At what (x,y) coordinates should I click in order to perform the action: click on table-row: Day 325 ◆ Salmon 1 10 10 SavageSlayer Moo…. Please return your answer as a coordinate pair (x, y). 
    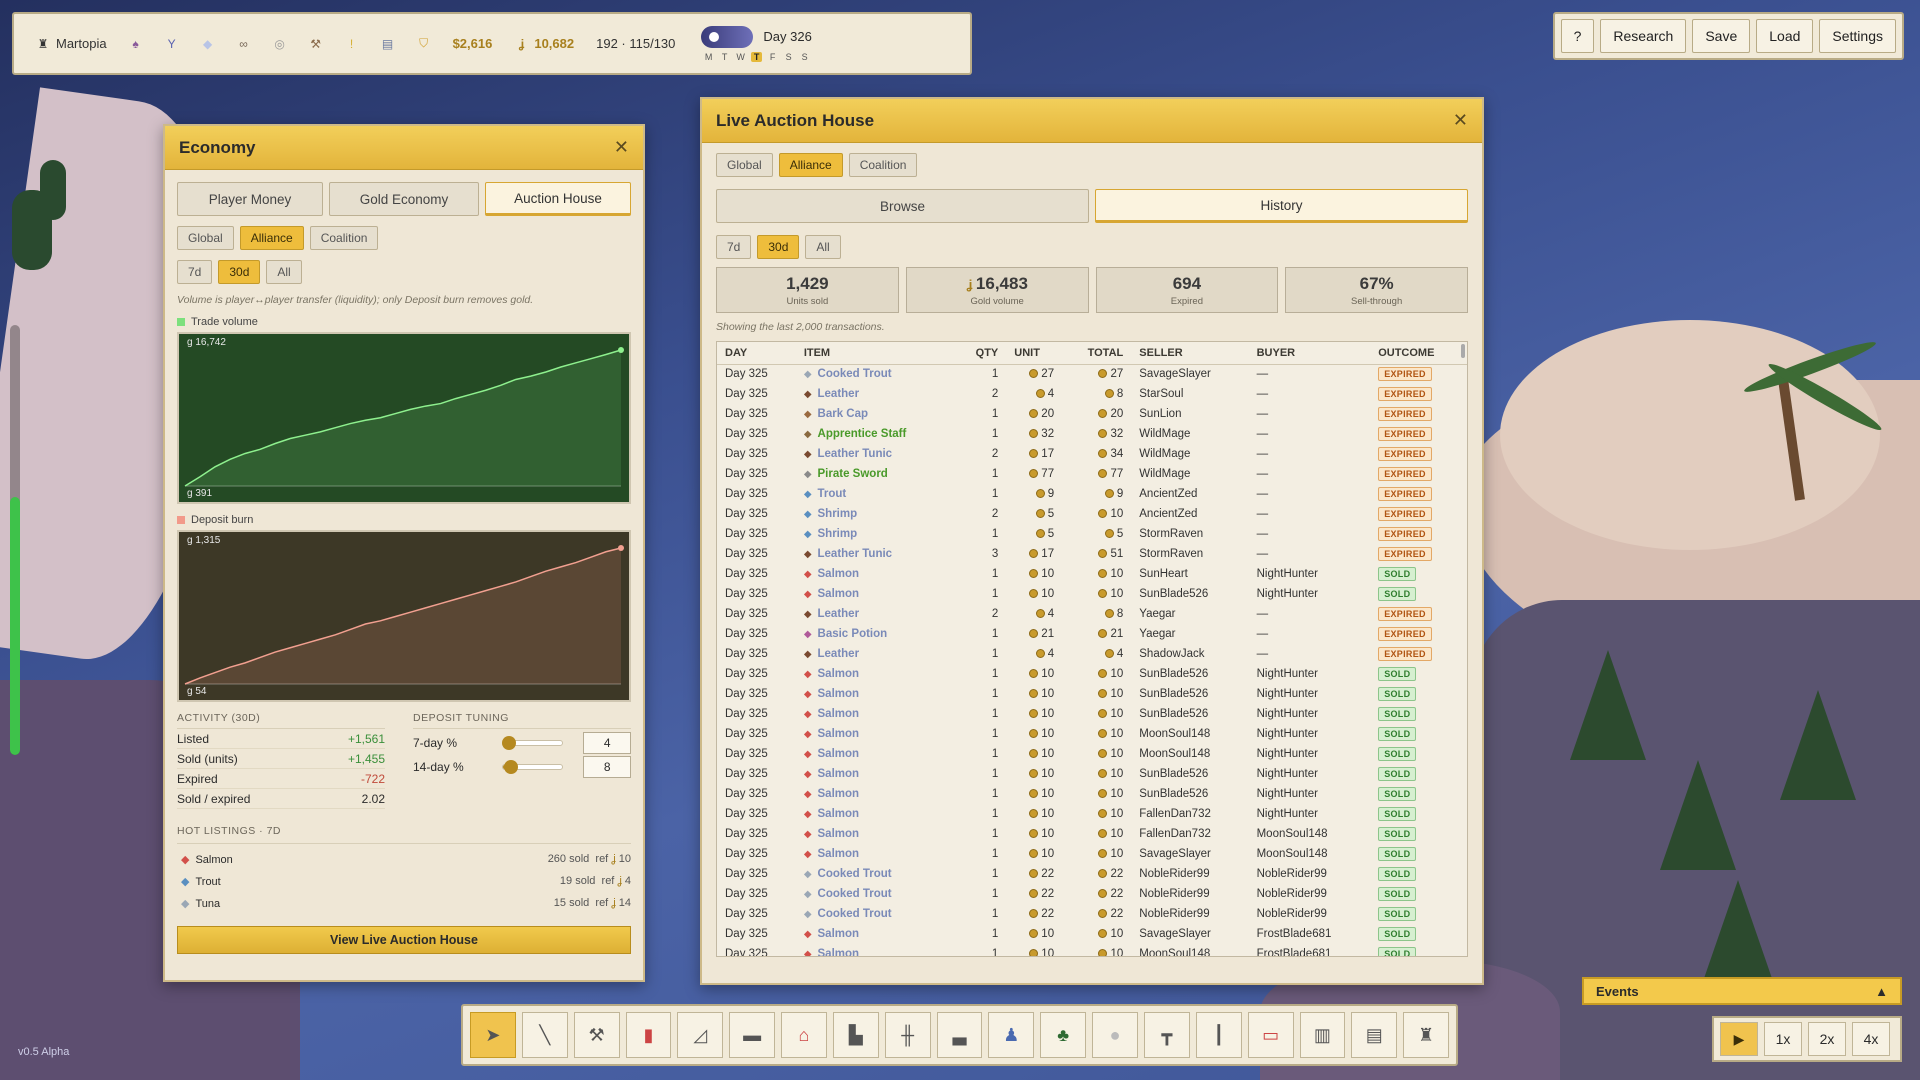
    Looking at the image, I should click on (1092, 854).